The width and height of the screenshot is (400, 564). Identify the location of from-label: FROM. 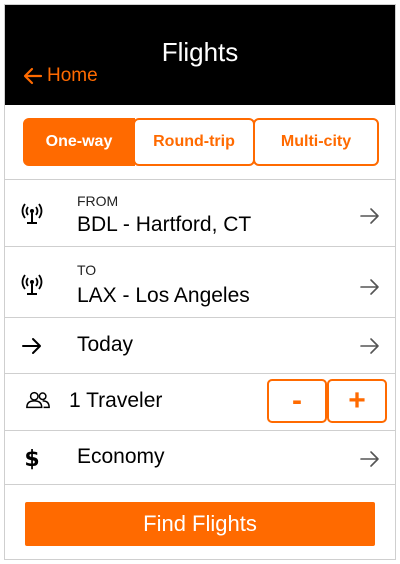
(98, 201).